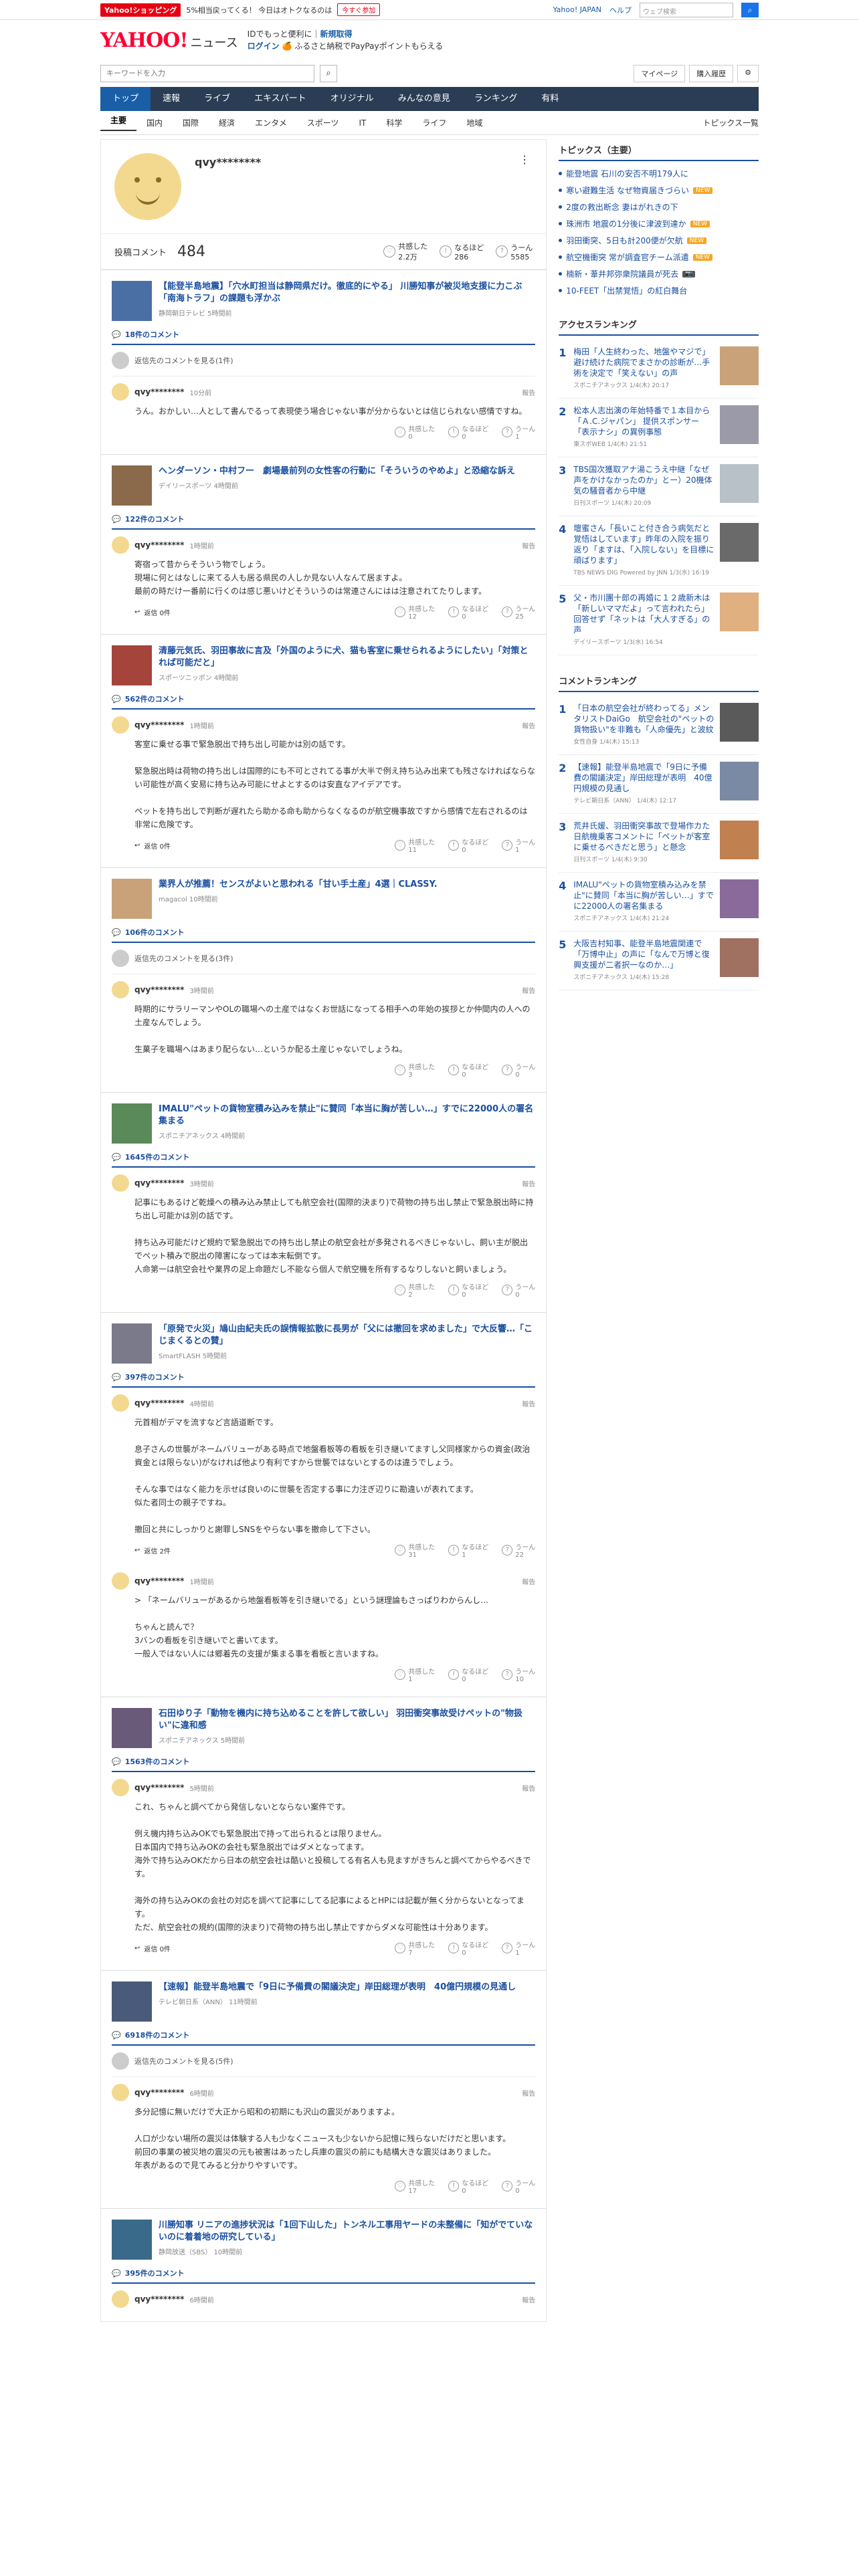  Describe the element at coordinates (518, 1550) in the screenshot. I see `doubt-button: ? うーん 22` at that location.